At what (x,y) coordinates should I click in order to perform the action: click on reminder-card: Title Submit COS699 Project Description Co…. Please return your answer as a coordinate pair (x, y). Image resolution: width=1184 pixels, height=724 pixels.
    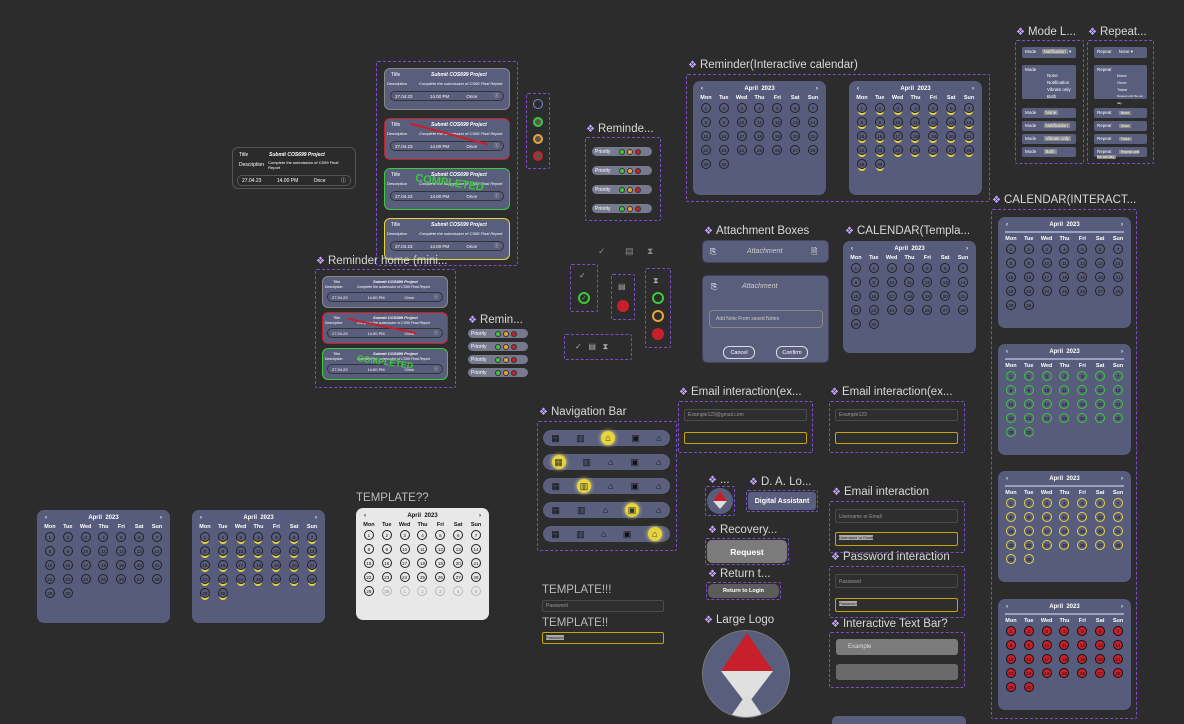
    Looking at the image, I should click on (447, 139).